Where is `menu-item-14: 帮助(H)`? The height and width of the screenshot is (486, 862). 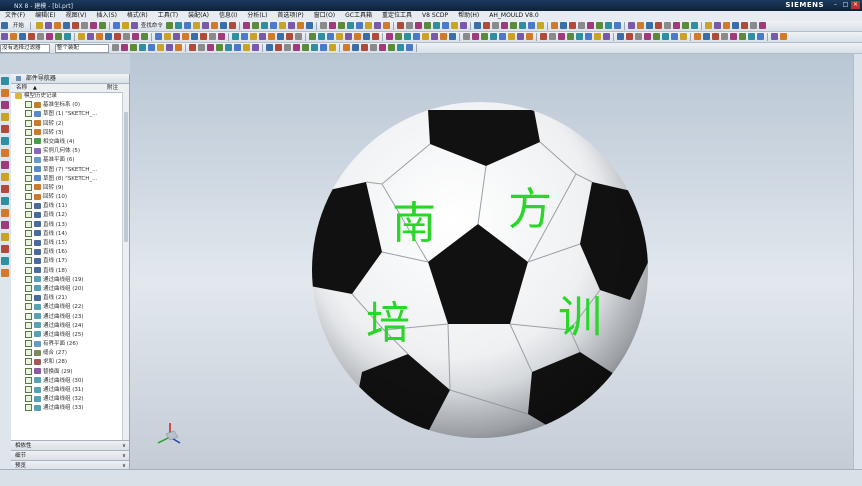 menu-item-14: 帮助(H) is located at coordinates (468, 16).